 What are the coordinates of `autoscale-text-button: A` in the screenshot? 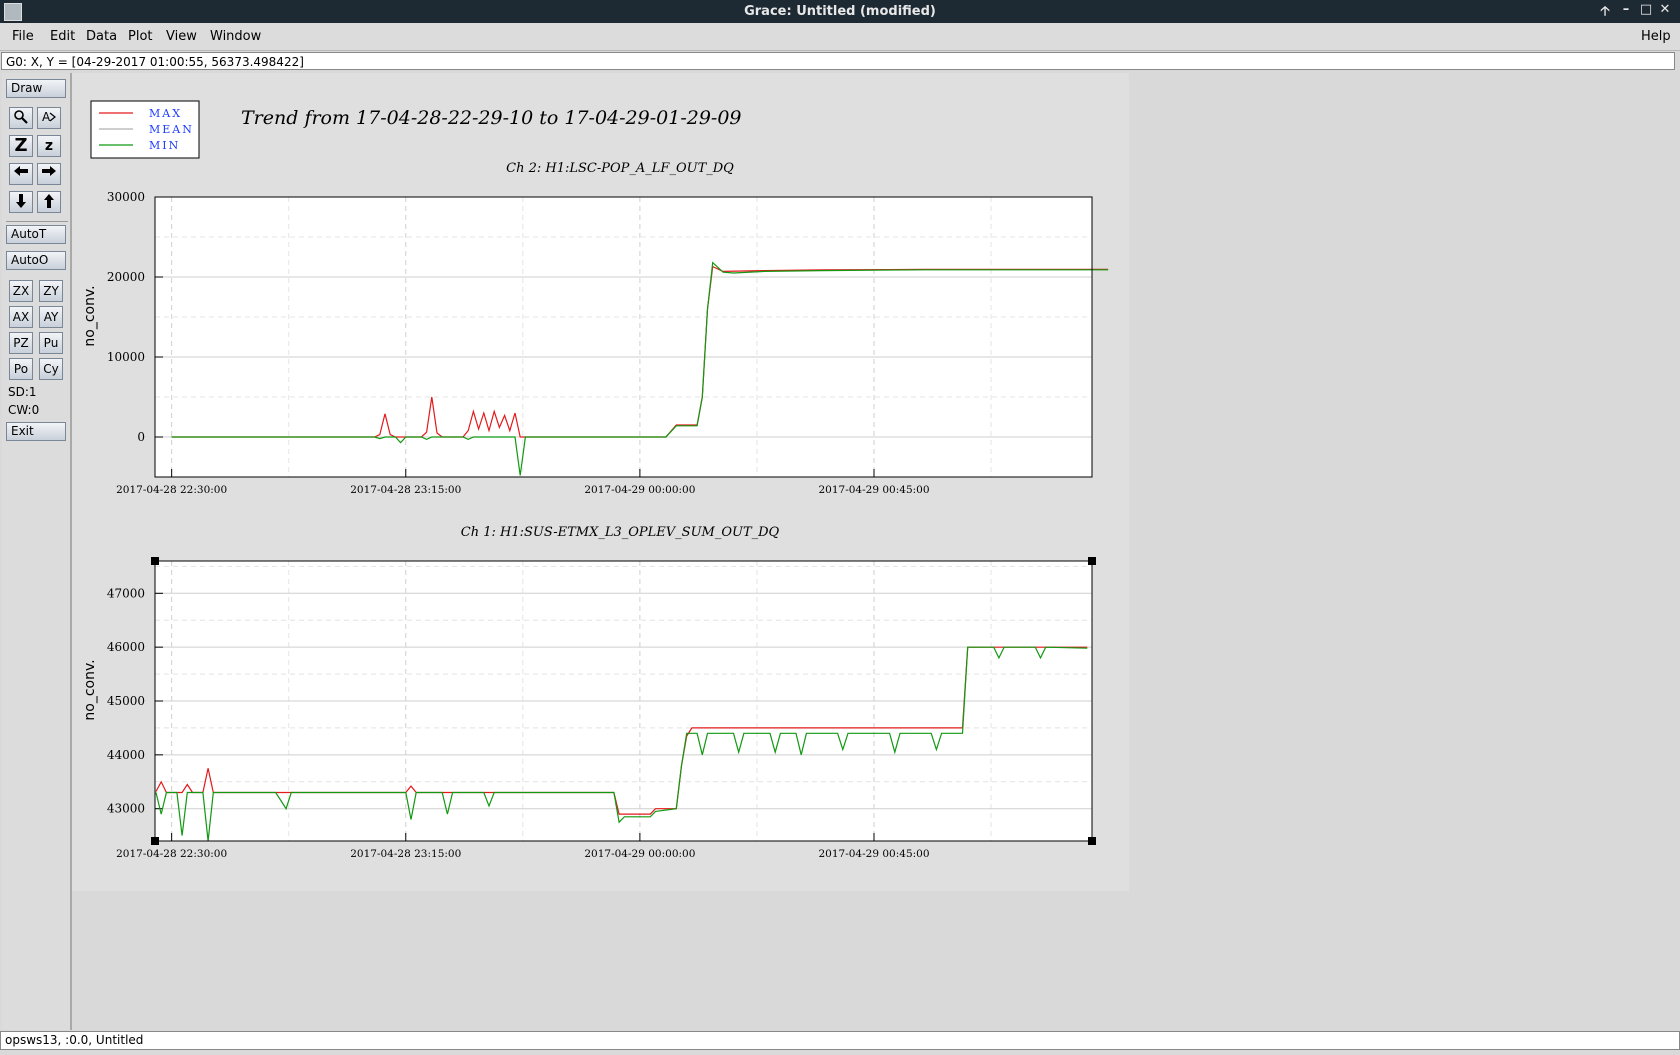 It's located at (49, 118).